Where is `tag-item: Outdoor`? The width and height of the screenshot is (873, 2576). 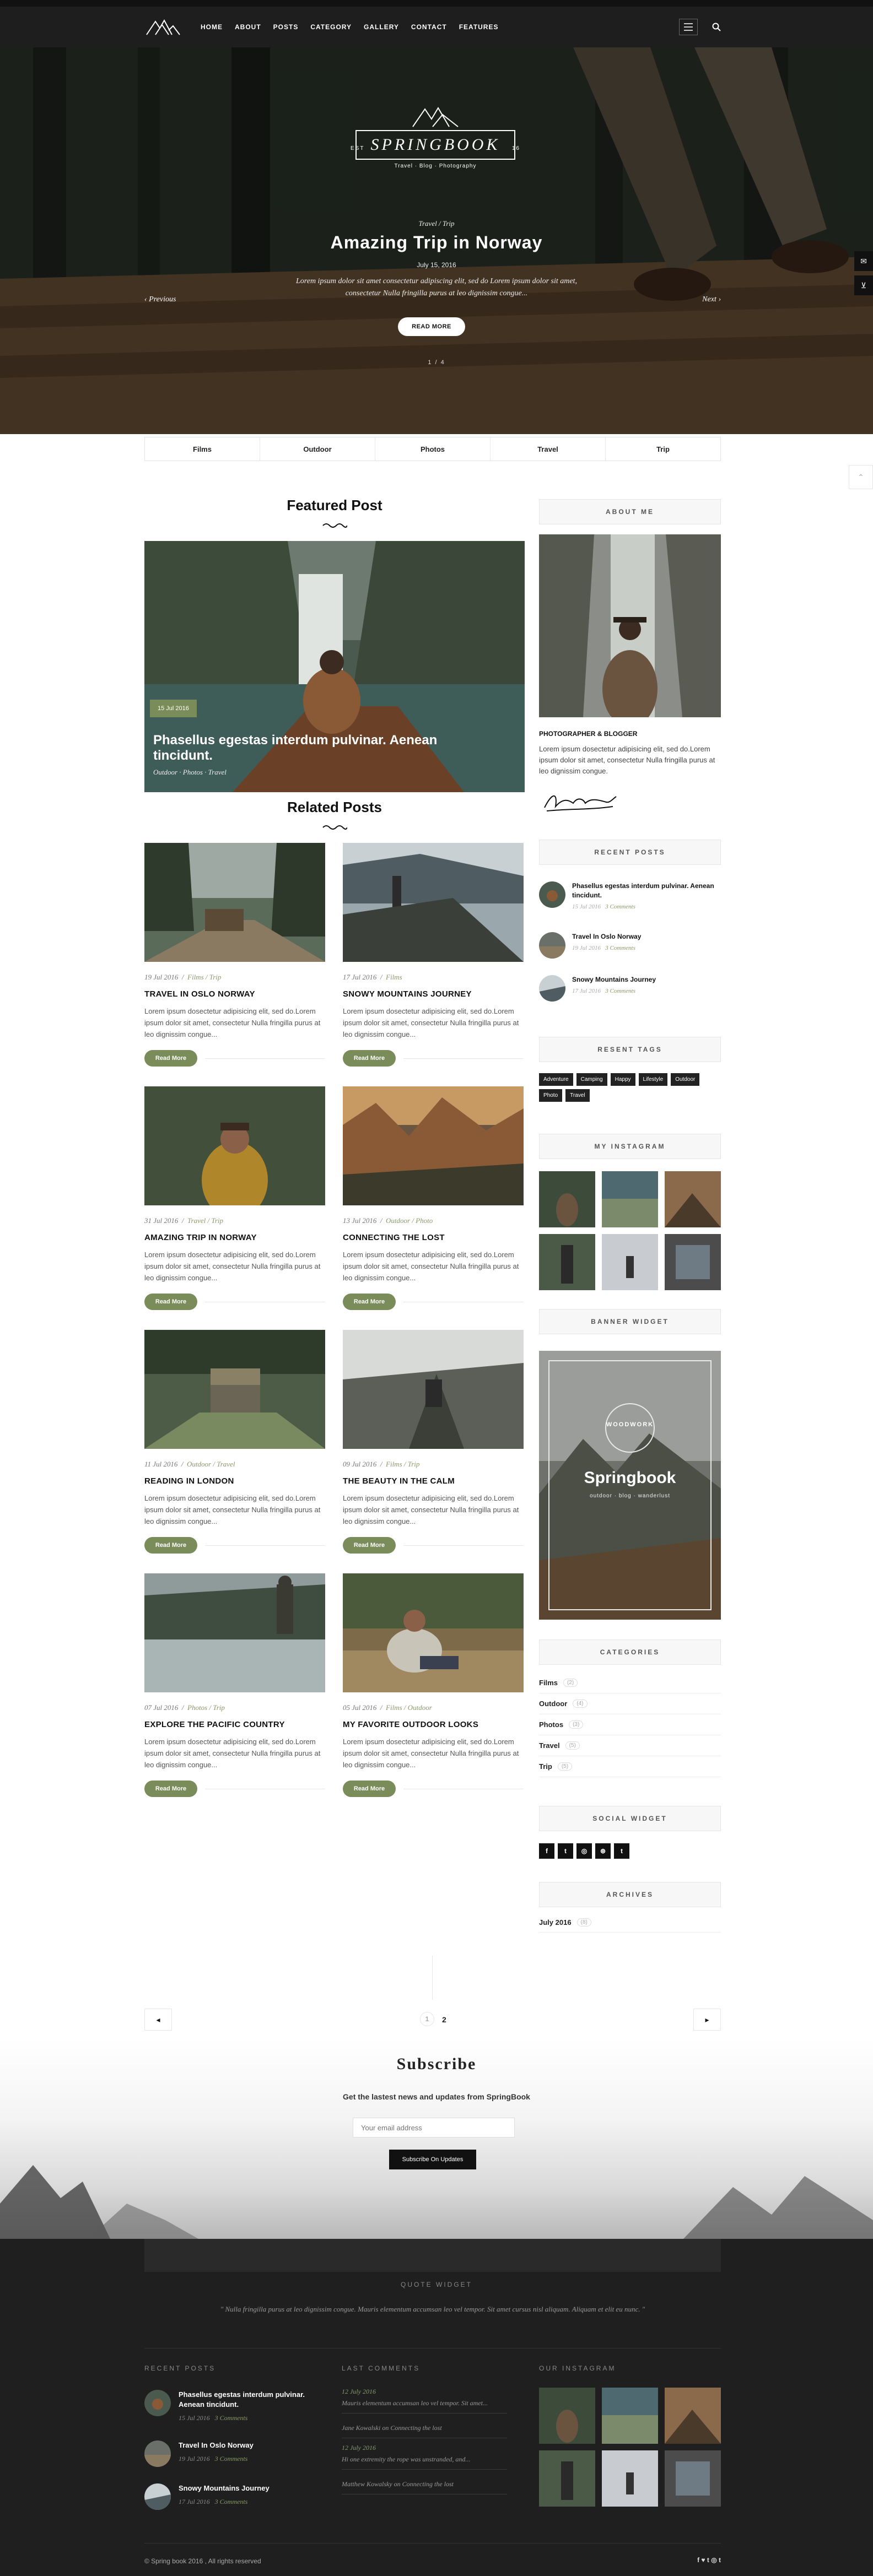
tag-item: Outdoor is located at coordinates (685, 1079).